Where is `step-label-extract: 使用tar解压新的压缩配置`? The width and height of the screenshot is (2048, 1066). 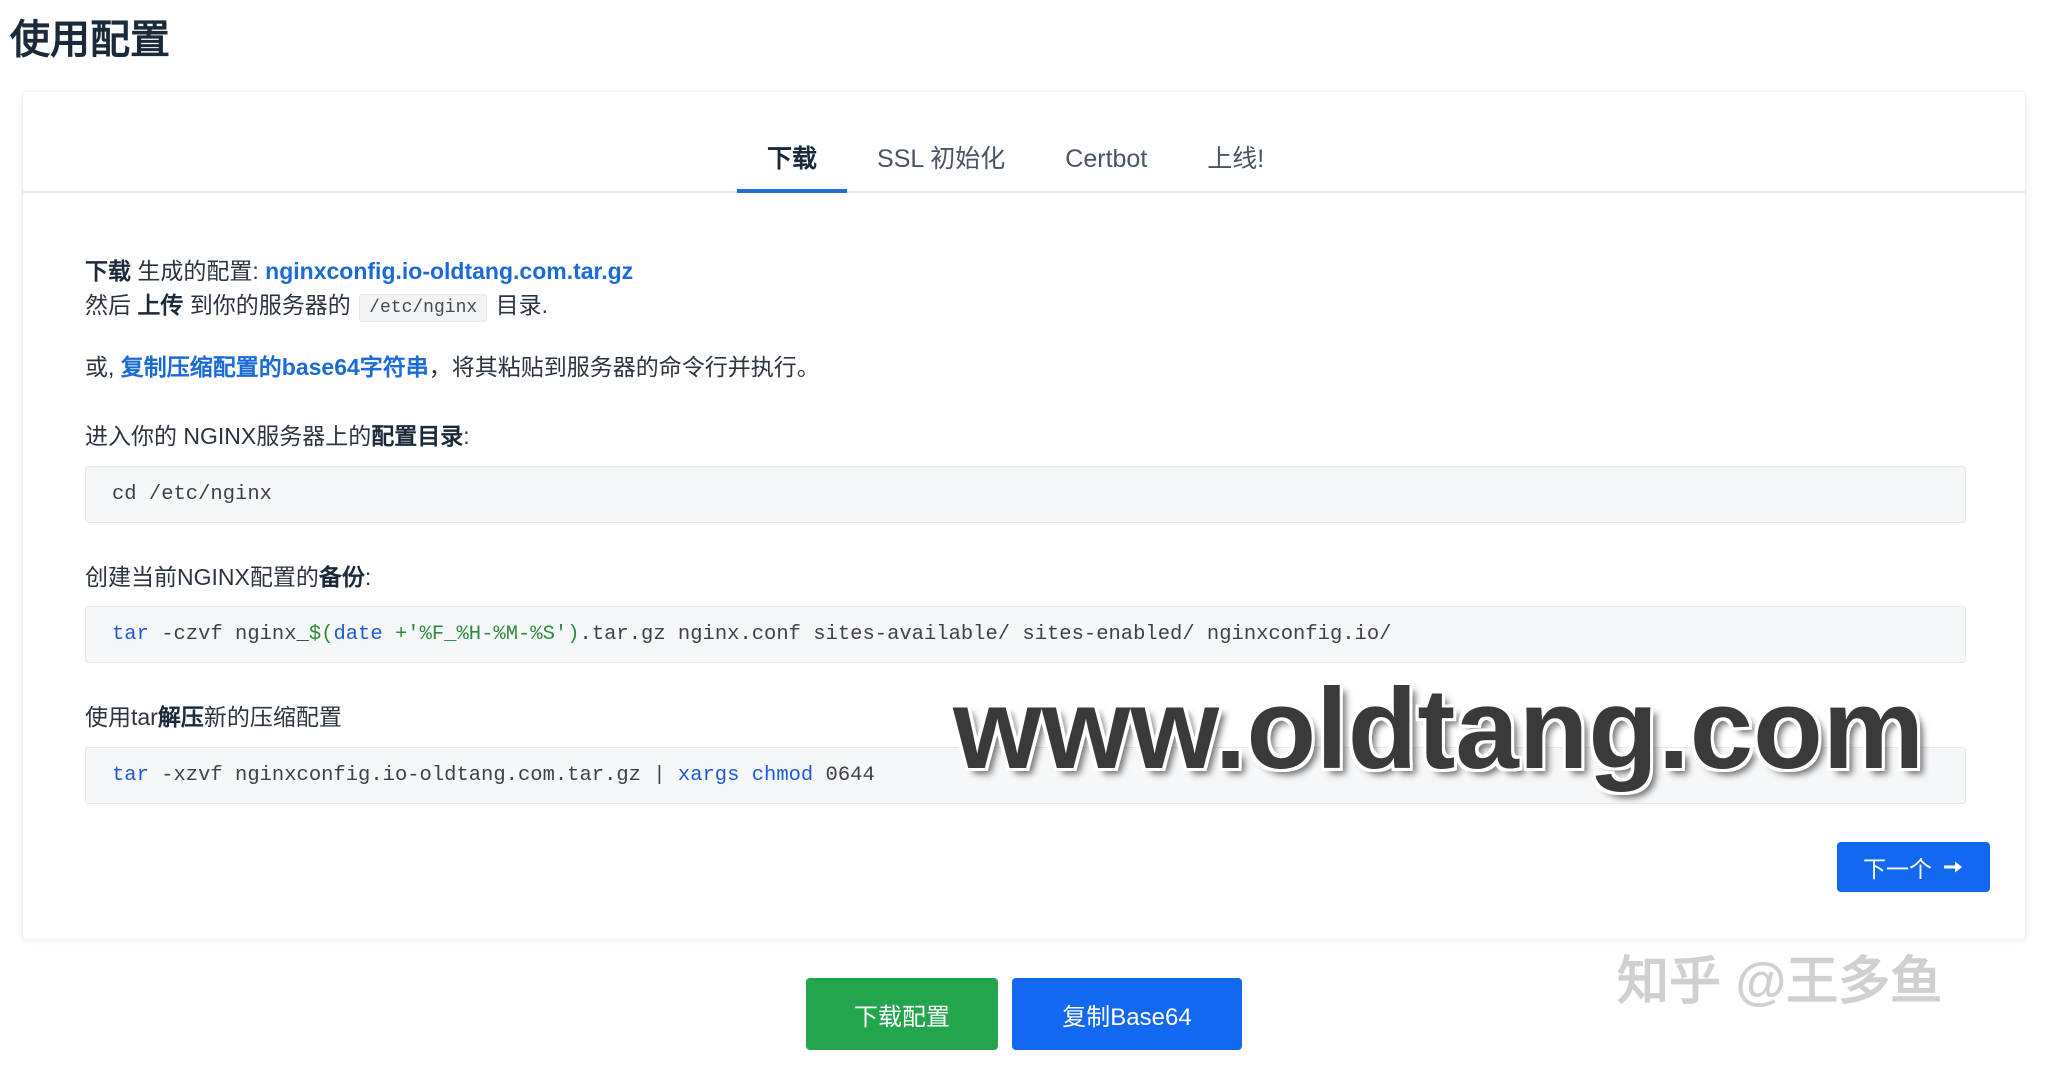 step-label-extract: 使用tar解压新的压缩配置 is located at coordinates (213, 717).